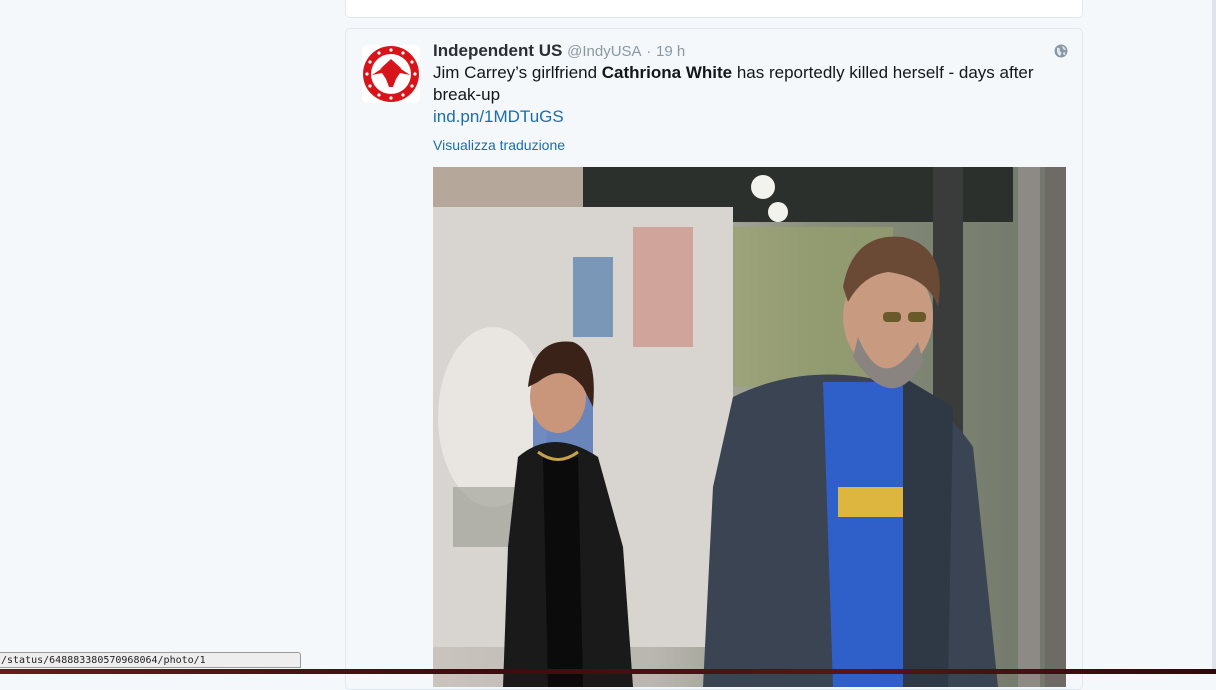  What do you see at coordinates (604, 51) in the screenshot?
I see `author-handle: @IndyUSA` at bounding box center [604, 51].